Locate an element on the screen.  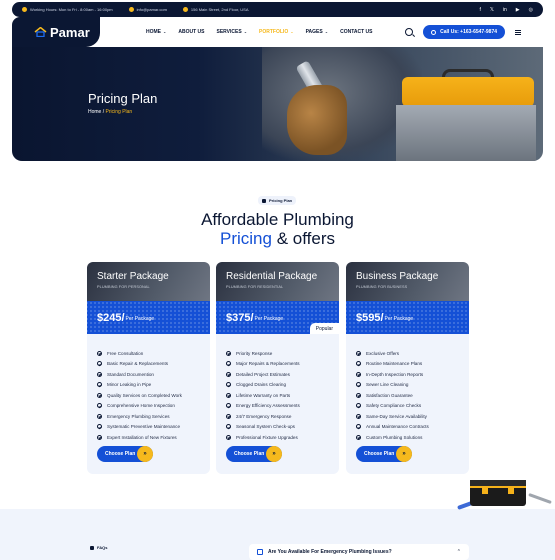
feature-text: Exclusive Offers is located at coordinates (383, 353).